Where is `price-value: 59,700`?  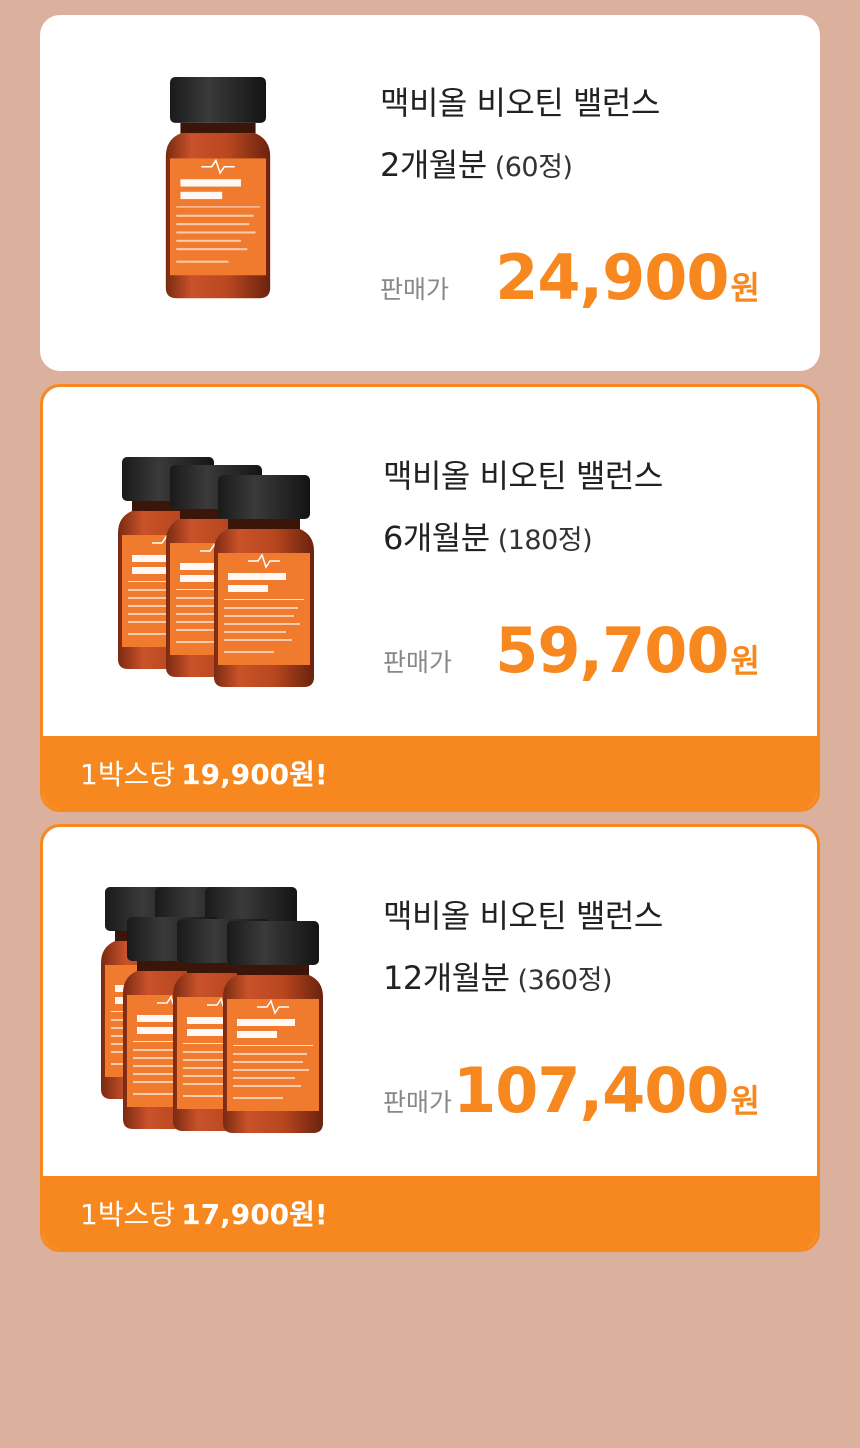
price-value: 59,700 is located at coordinates (612, 650).